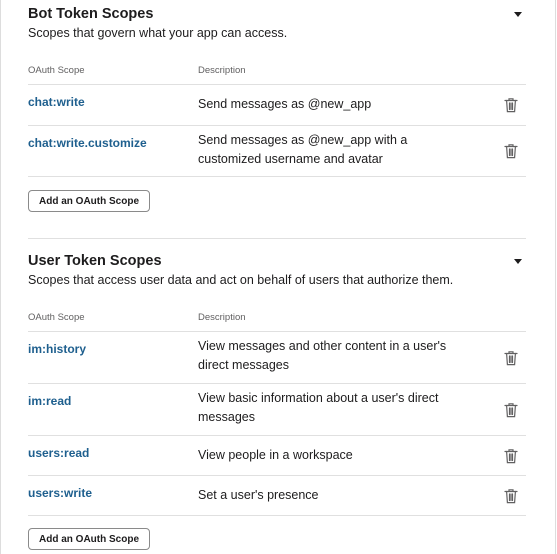 Image resolution: width=557 pixels, height=554 pixels. I want to click on scope-description: Set a user's presence, so click(258, 495).